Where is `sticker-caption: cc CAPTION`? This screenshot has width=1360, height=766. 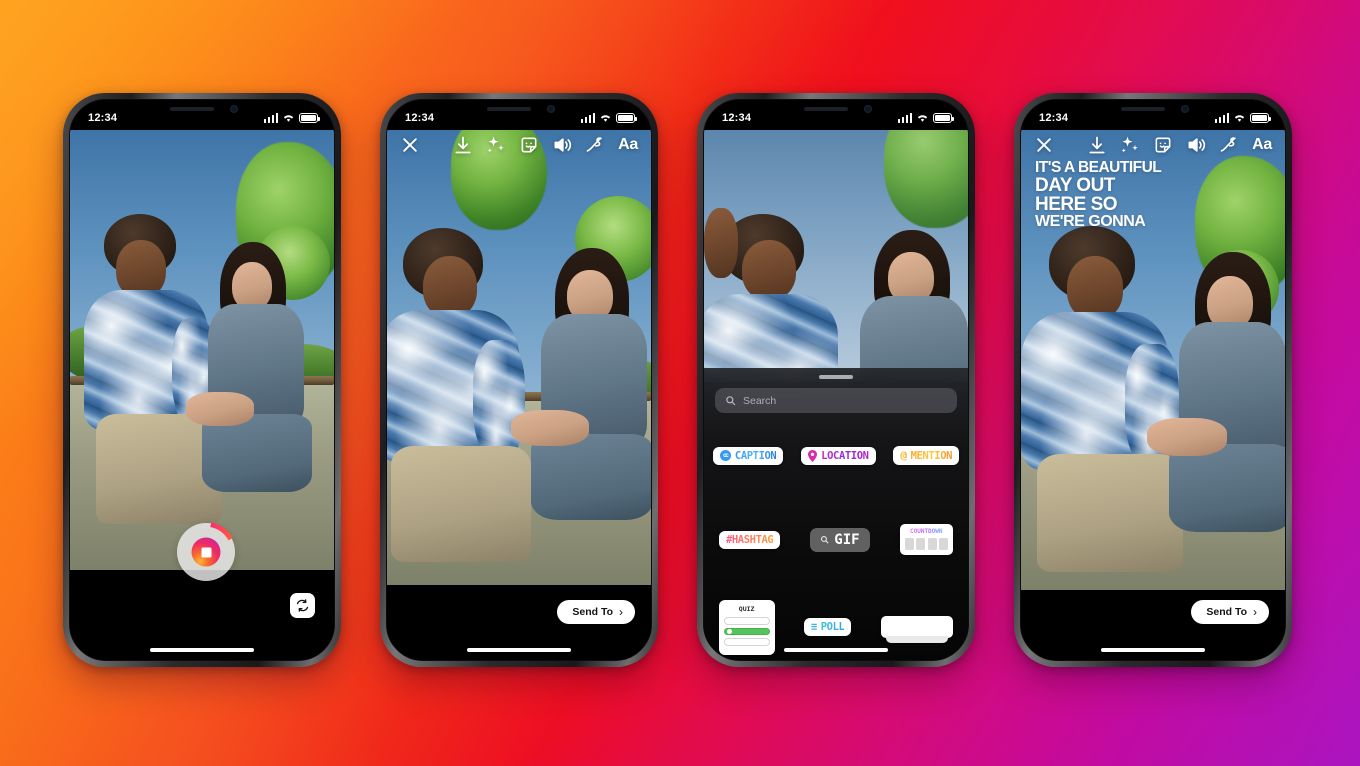 sticker-caption: cc CAPTION is located at coordinates (748, 455).